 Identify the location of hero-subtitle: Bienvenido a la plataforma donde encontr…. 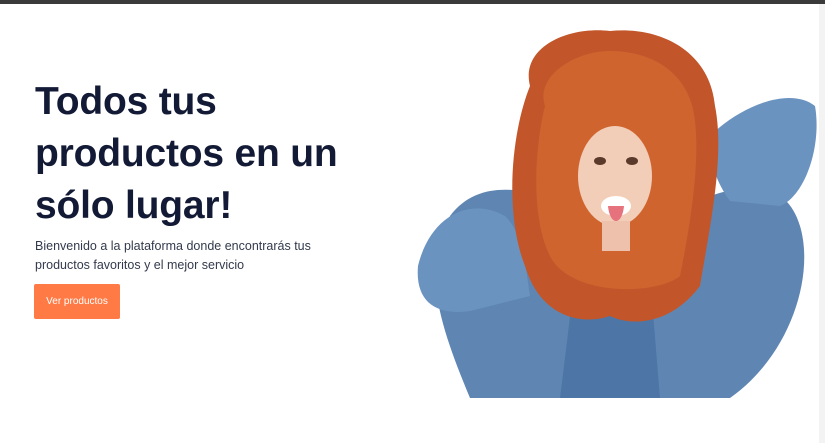
(173, 255).